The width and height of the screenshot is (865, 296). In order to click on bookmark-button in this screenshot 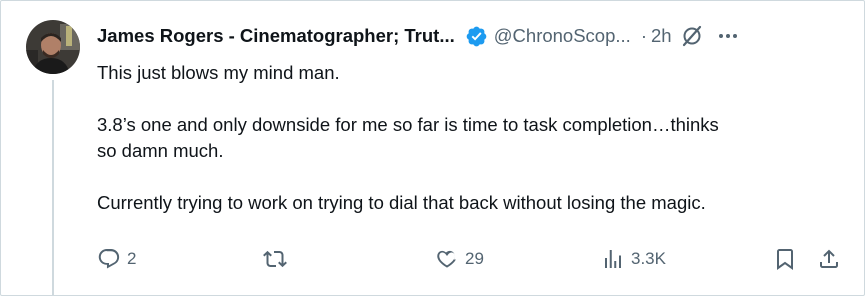, I will do `click(785, 259)`.